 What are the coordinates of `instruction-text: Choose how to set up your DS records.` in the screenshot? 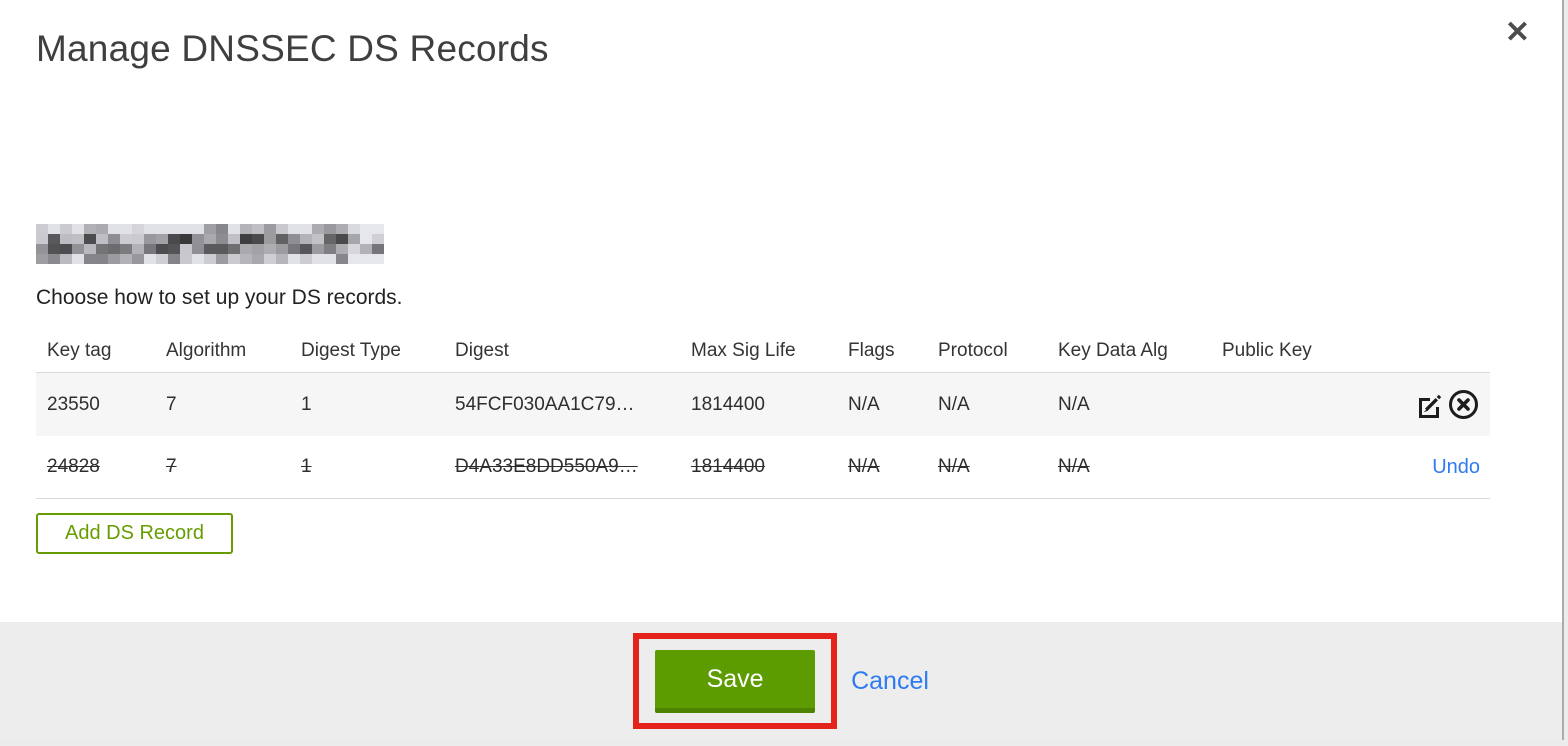 It's located at (219, 297).